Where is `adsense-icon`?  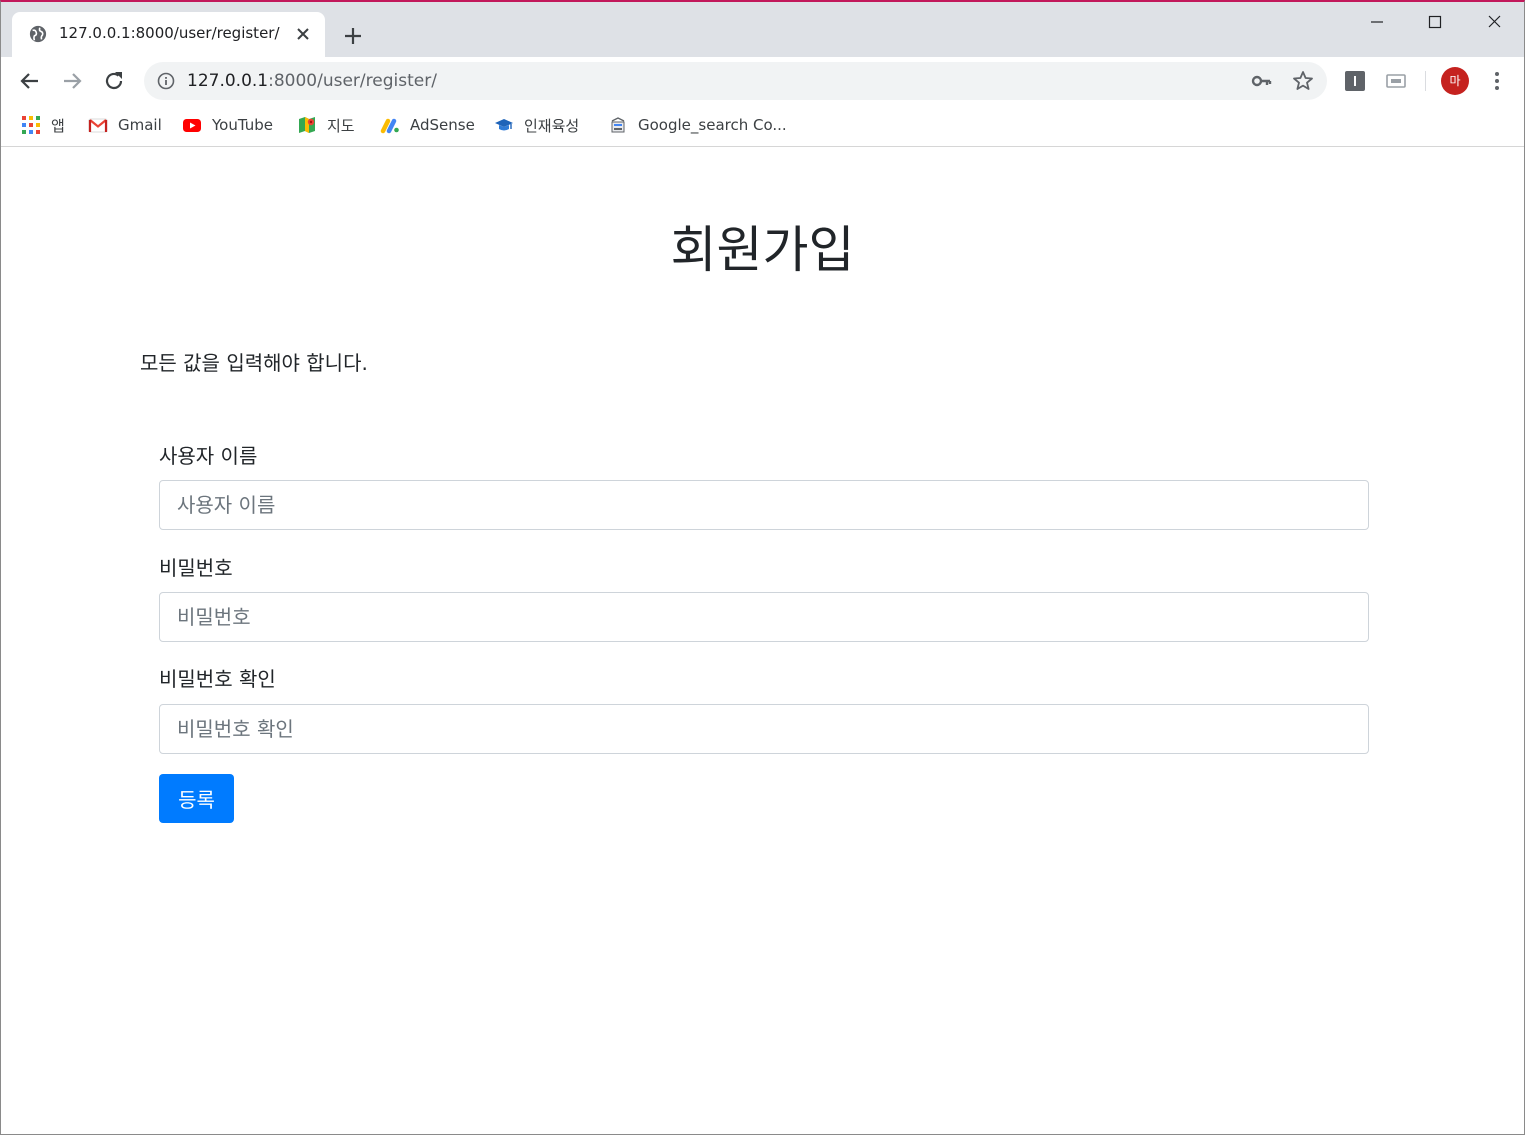
adsense-icon is located at coordinates (389, 126).